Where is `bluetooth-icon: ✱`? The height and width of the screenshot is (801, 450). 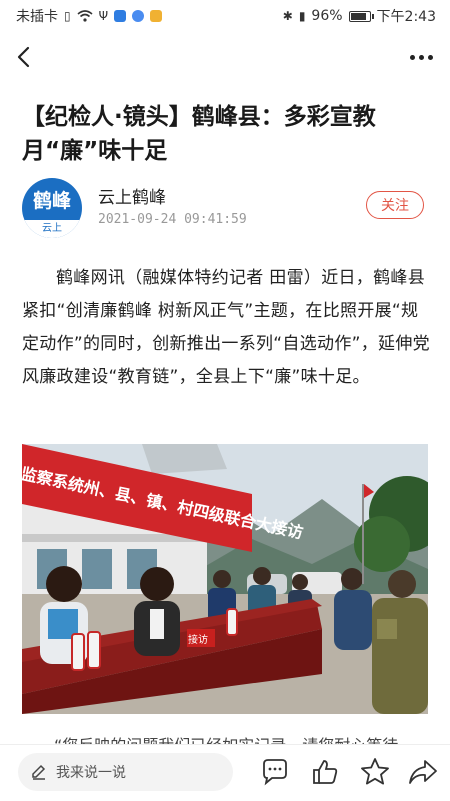
bluetooth-icon: ✱ is located at coordinates (287, 16).